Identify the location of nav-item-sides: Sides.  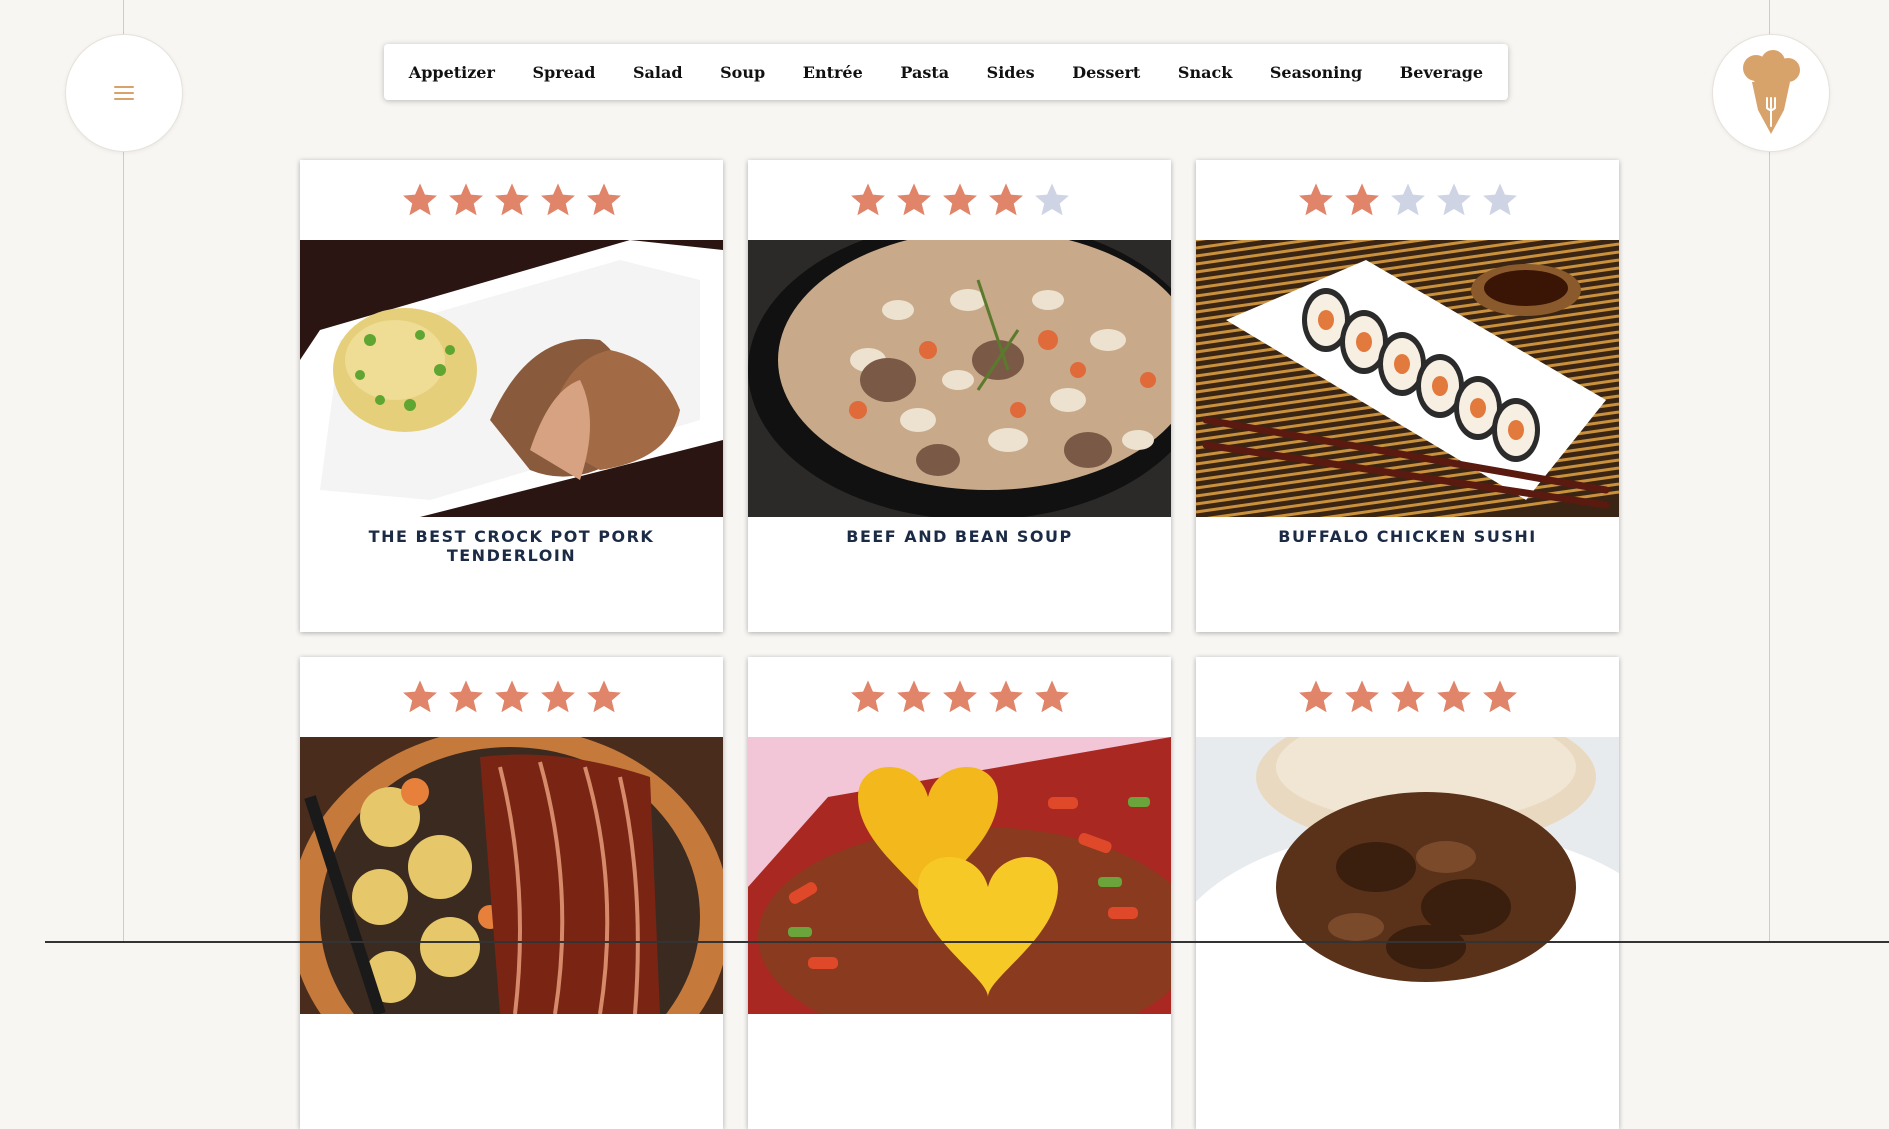
(1011, 72).